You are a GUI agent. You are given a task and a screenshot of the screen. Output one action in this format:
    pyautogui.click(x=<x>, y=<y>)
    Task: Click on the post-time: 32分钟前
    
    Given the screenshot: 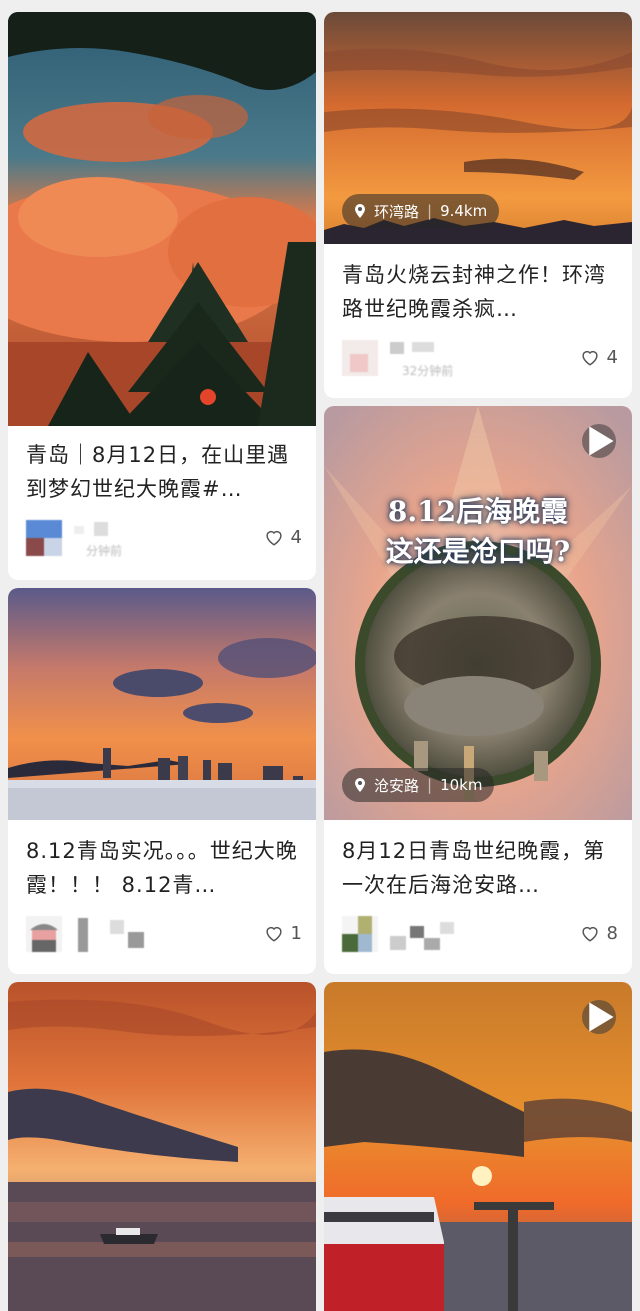 What is the action you would take?
    pyautogui.click(x=428, y=371)
    